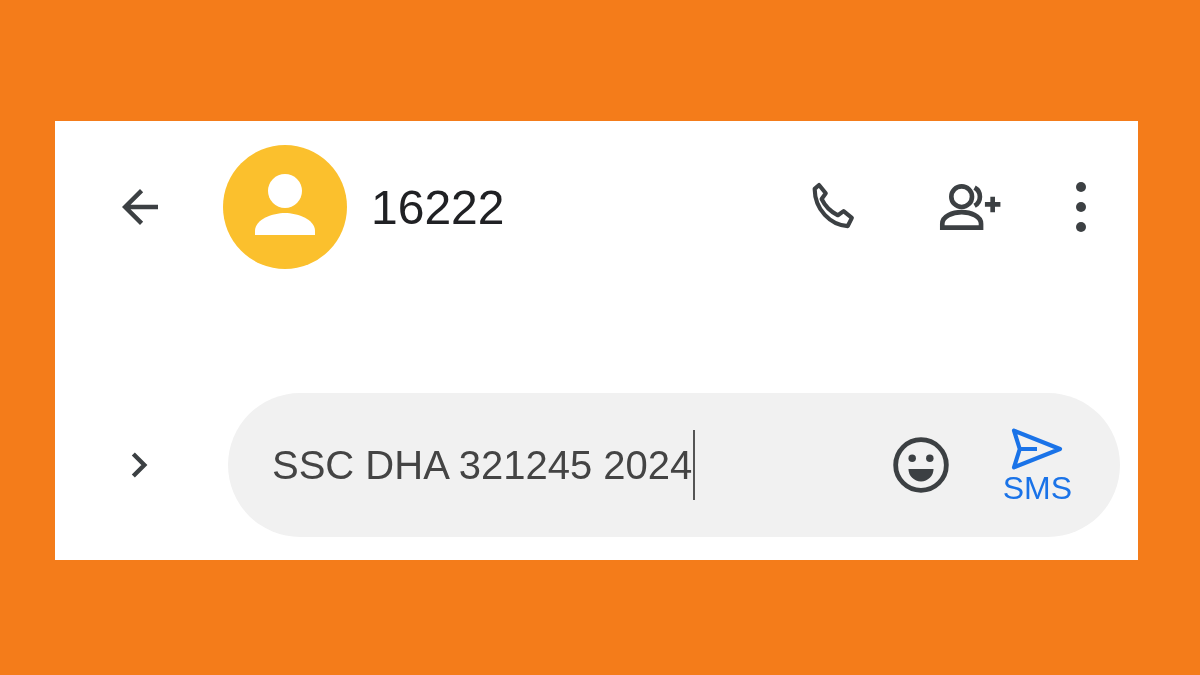 Image resolution: width=1200 pixels, height=675 pixels. What do you see at coordinates (285, 207) in the screenshot?
I see `avatar-icon` at bounding box center [285, 207].